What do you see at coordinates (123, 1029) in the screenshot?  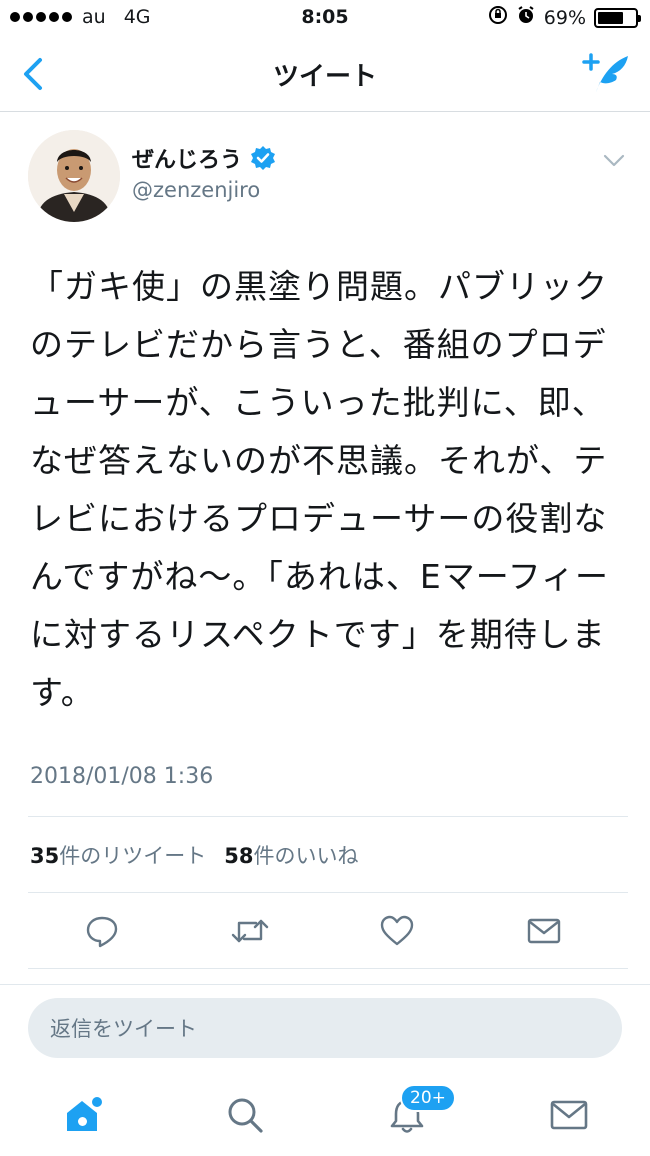 I see `reply-placeholder: 返信をツイート` at bounding box center [123, 1029].